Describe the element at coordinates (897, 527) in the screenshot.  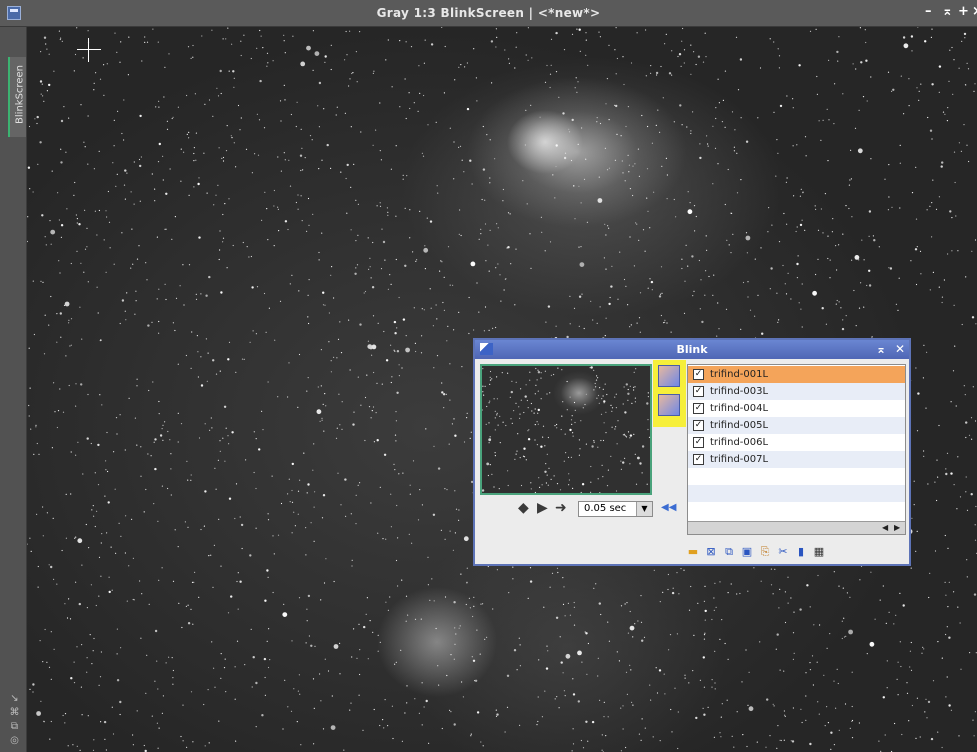
I see `scroll-right-icon: ▶` at that location.